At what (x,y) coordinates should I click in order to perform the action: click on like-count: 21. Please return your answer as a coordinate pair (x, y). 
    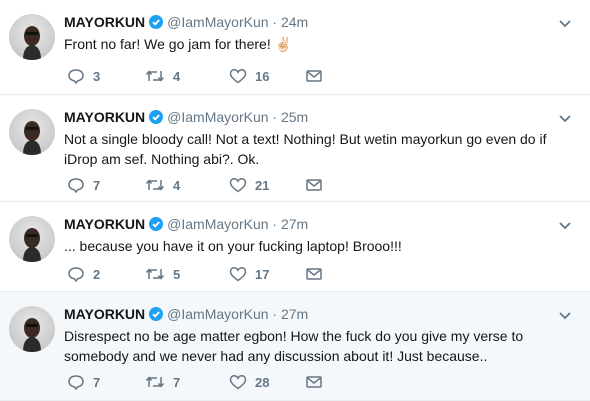
    Looking at the image, I should click on (262, 185).